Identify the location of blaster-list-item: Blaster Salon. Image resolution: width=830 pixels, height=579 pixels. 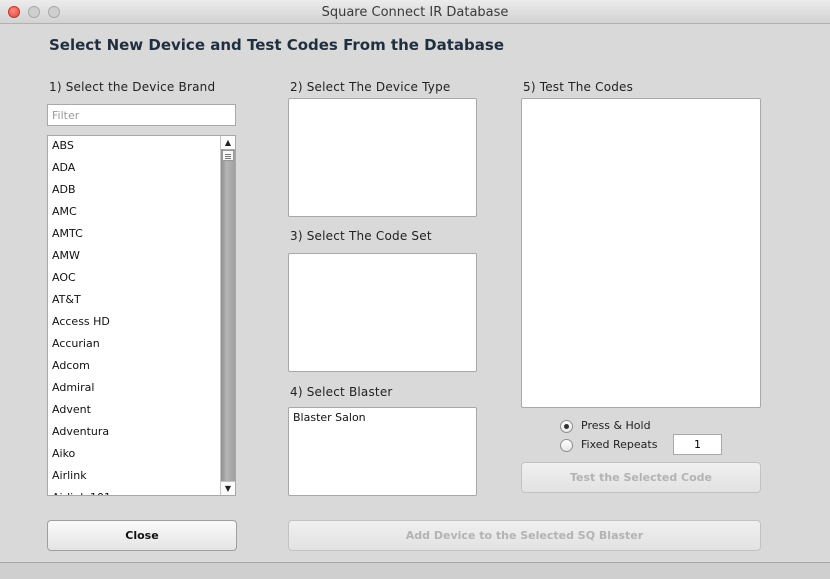
(382, 417).